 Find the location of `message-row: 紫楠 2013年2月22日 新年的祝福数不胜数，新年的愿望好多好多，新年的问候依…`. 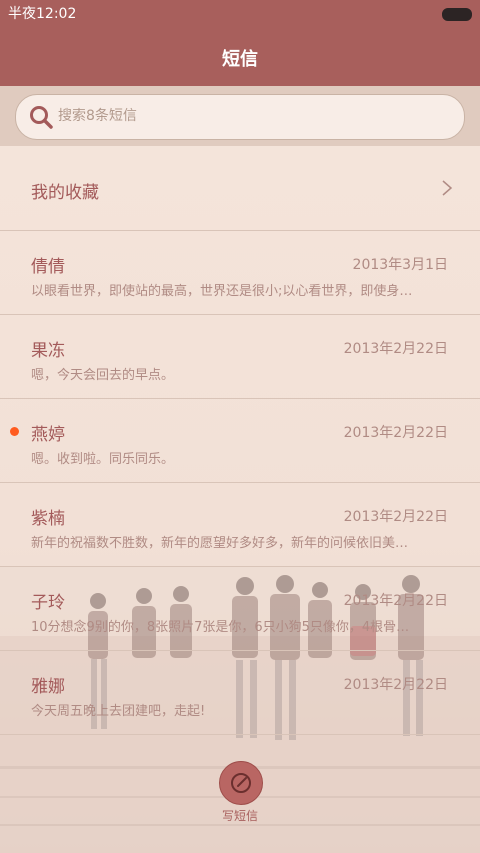

message-row: 紫楠 2013年2月22日 新年的祝福数不胜数，新年的愿望好多好多，新年的问候依… is located at coordinates (240, 524).